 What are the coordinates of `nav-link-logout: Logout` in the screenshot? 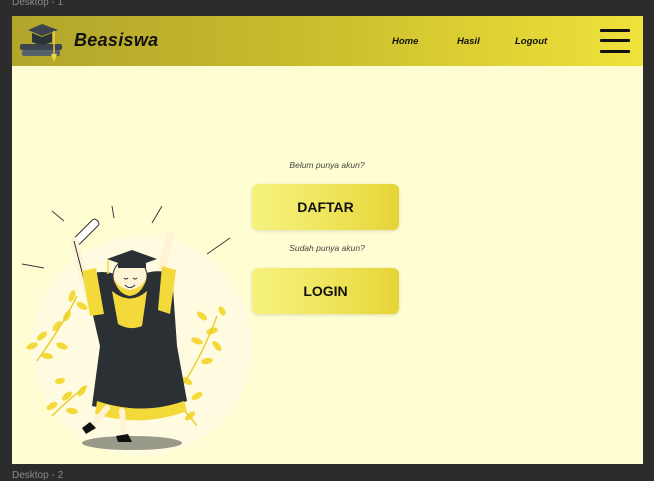 It's located at (531, 41).